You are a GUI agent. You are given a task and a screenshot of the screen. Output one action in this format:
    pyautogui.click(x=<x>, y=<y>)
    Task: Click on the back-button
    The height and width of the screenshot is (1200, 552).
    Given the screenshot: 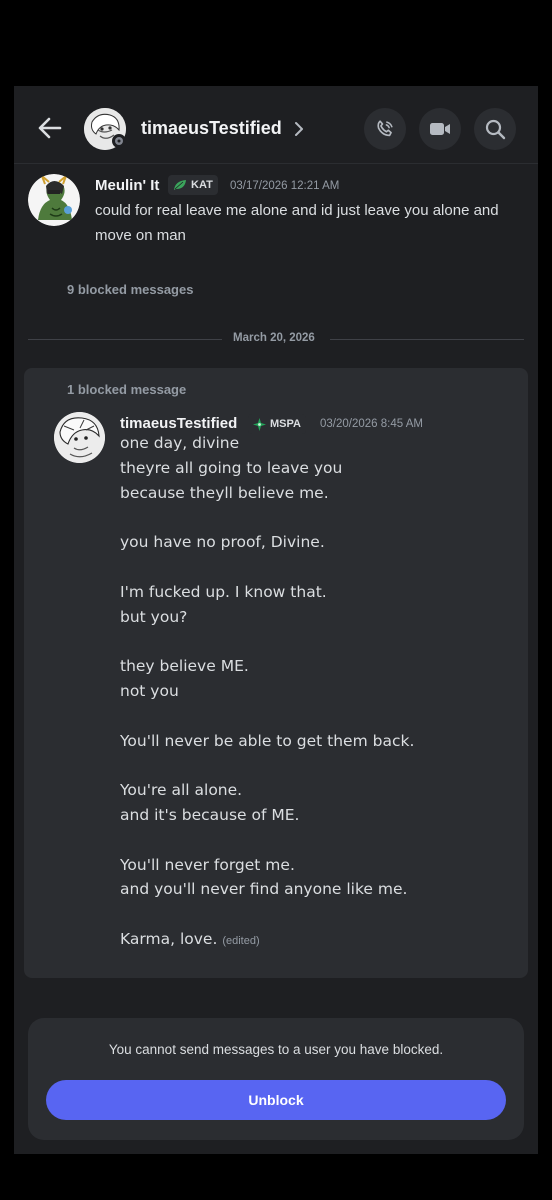 What is the action you would take?
    pyautogui.click(x=50, y=128)
    